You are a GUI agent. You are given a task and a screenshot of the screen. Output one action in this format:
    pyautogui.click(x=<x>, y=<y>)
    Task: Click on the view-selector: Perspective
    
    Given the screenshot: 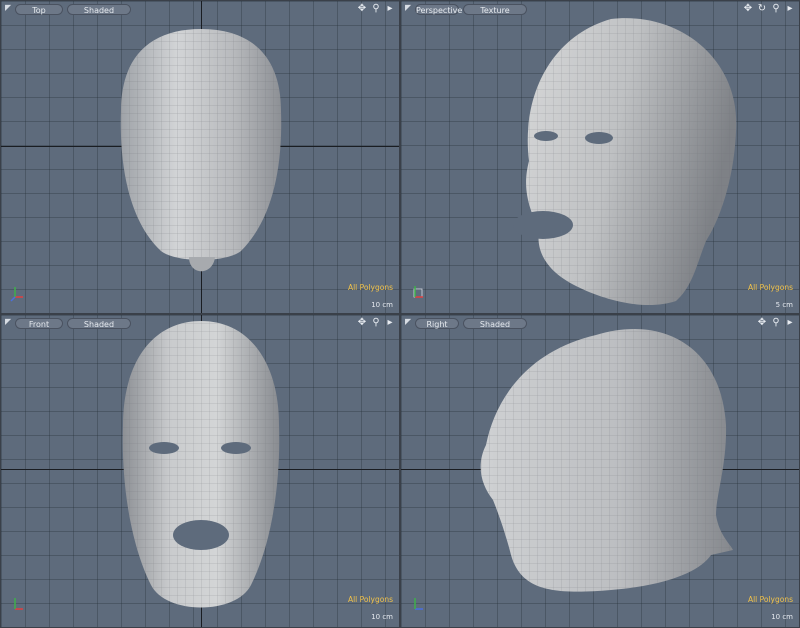 What is the action you would take?
    pyautogui.click(x=438, y=9)
    